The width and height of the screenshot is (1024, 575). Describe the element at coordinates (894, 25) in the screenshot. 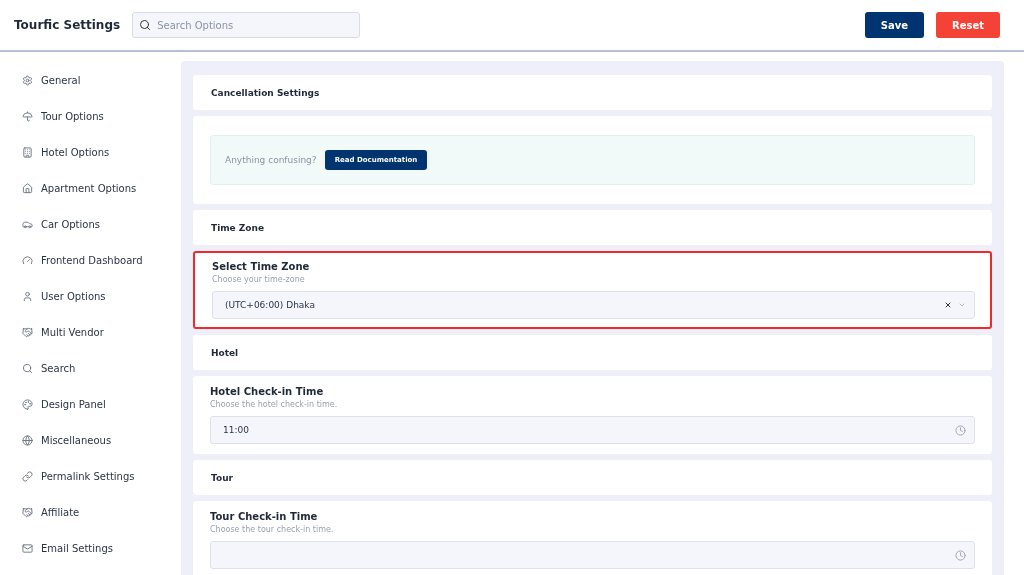

I see `save-button: Save` at that location.